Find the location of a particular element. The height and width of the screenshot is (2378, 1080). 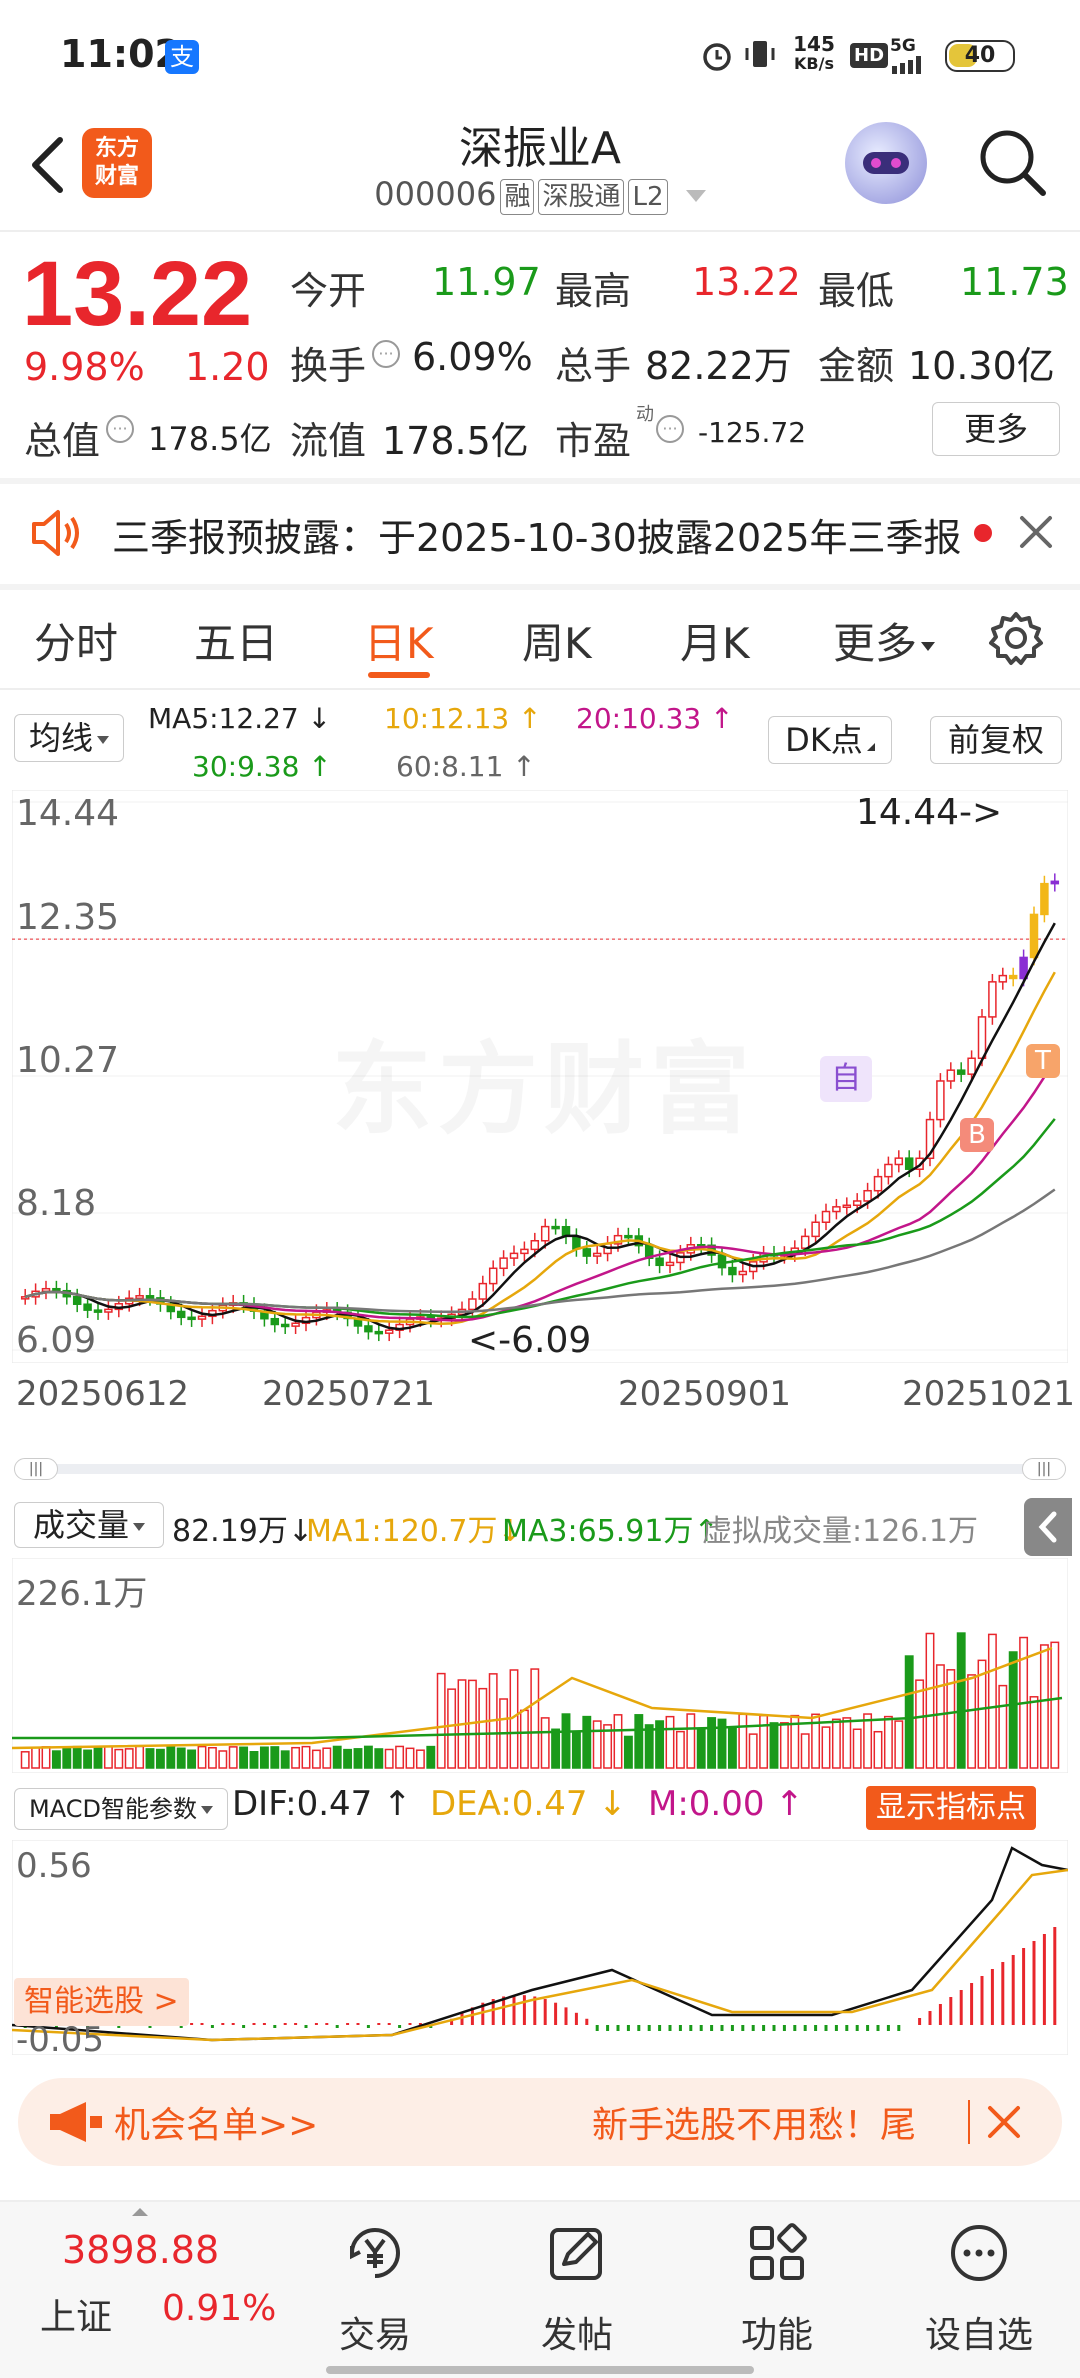

header-divider is located at coordinates (540, 231).